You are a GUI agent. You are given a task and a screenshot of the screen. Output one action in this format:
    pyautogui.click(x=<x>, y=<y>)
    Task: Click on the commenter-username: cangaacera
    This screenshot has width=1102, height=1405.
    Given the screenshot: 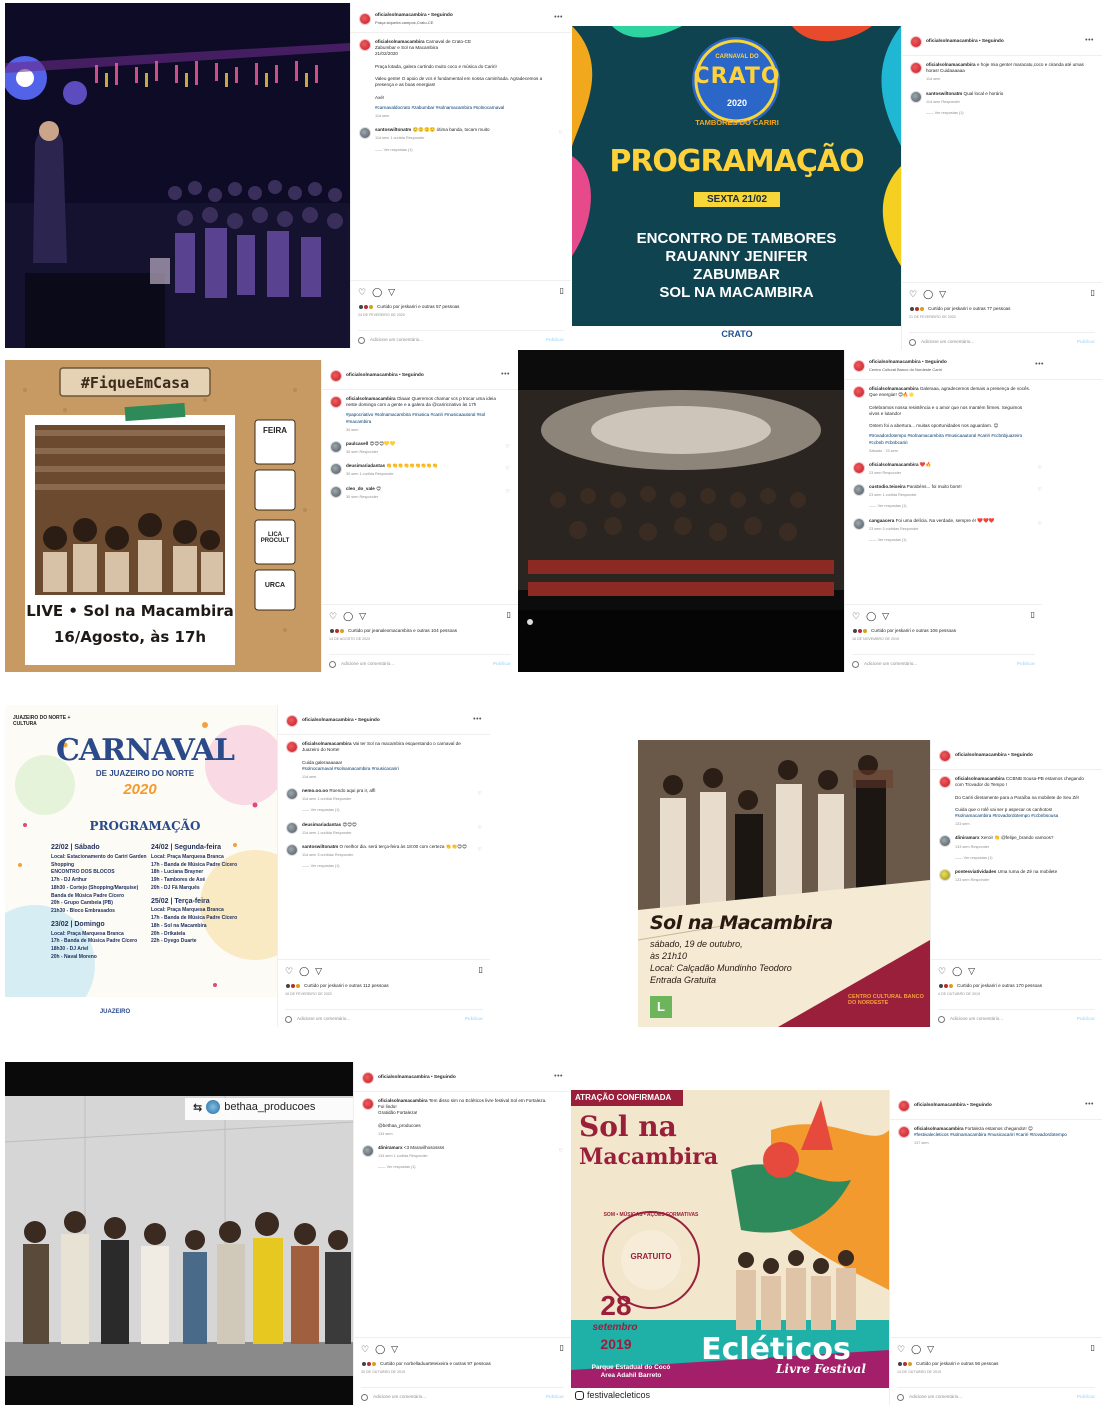 What is the action you would take?
    pyautogui.click(x=881, y=520)
    